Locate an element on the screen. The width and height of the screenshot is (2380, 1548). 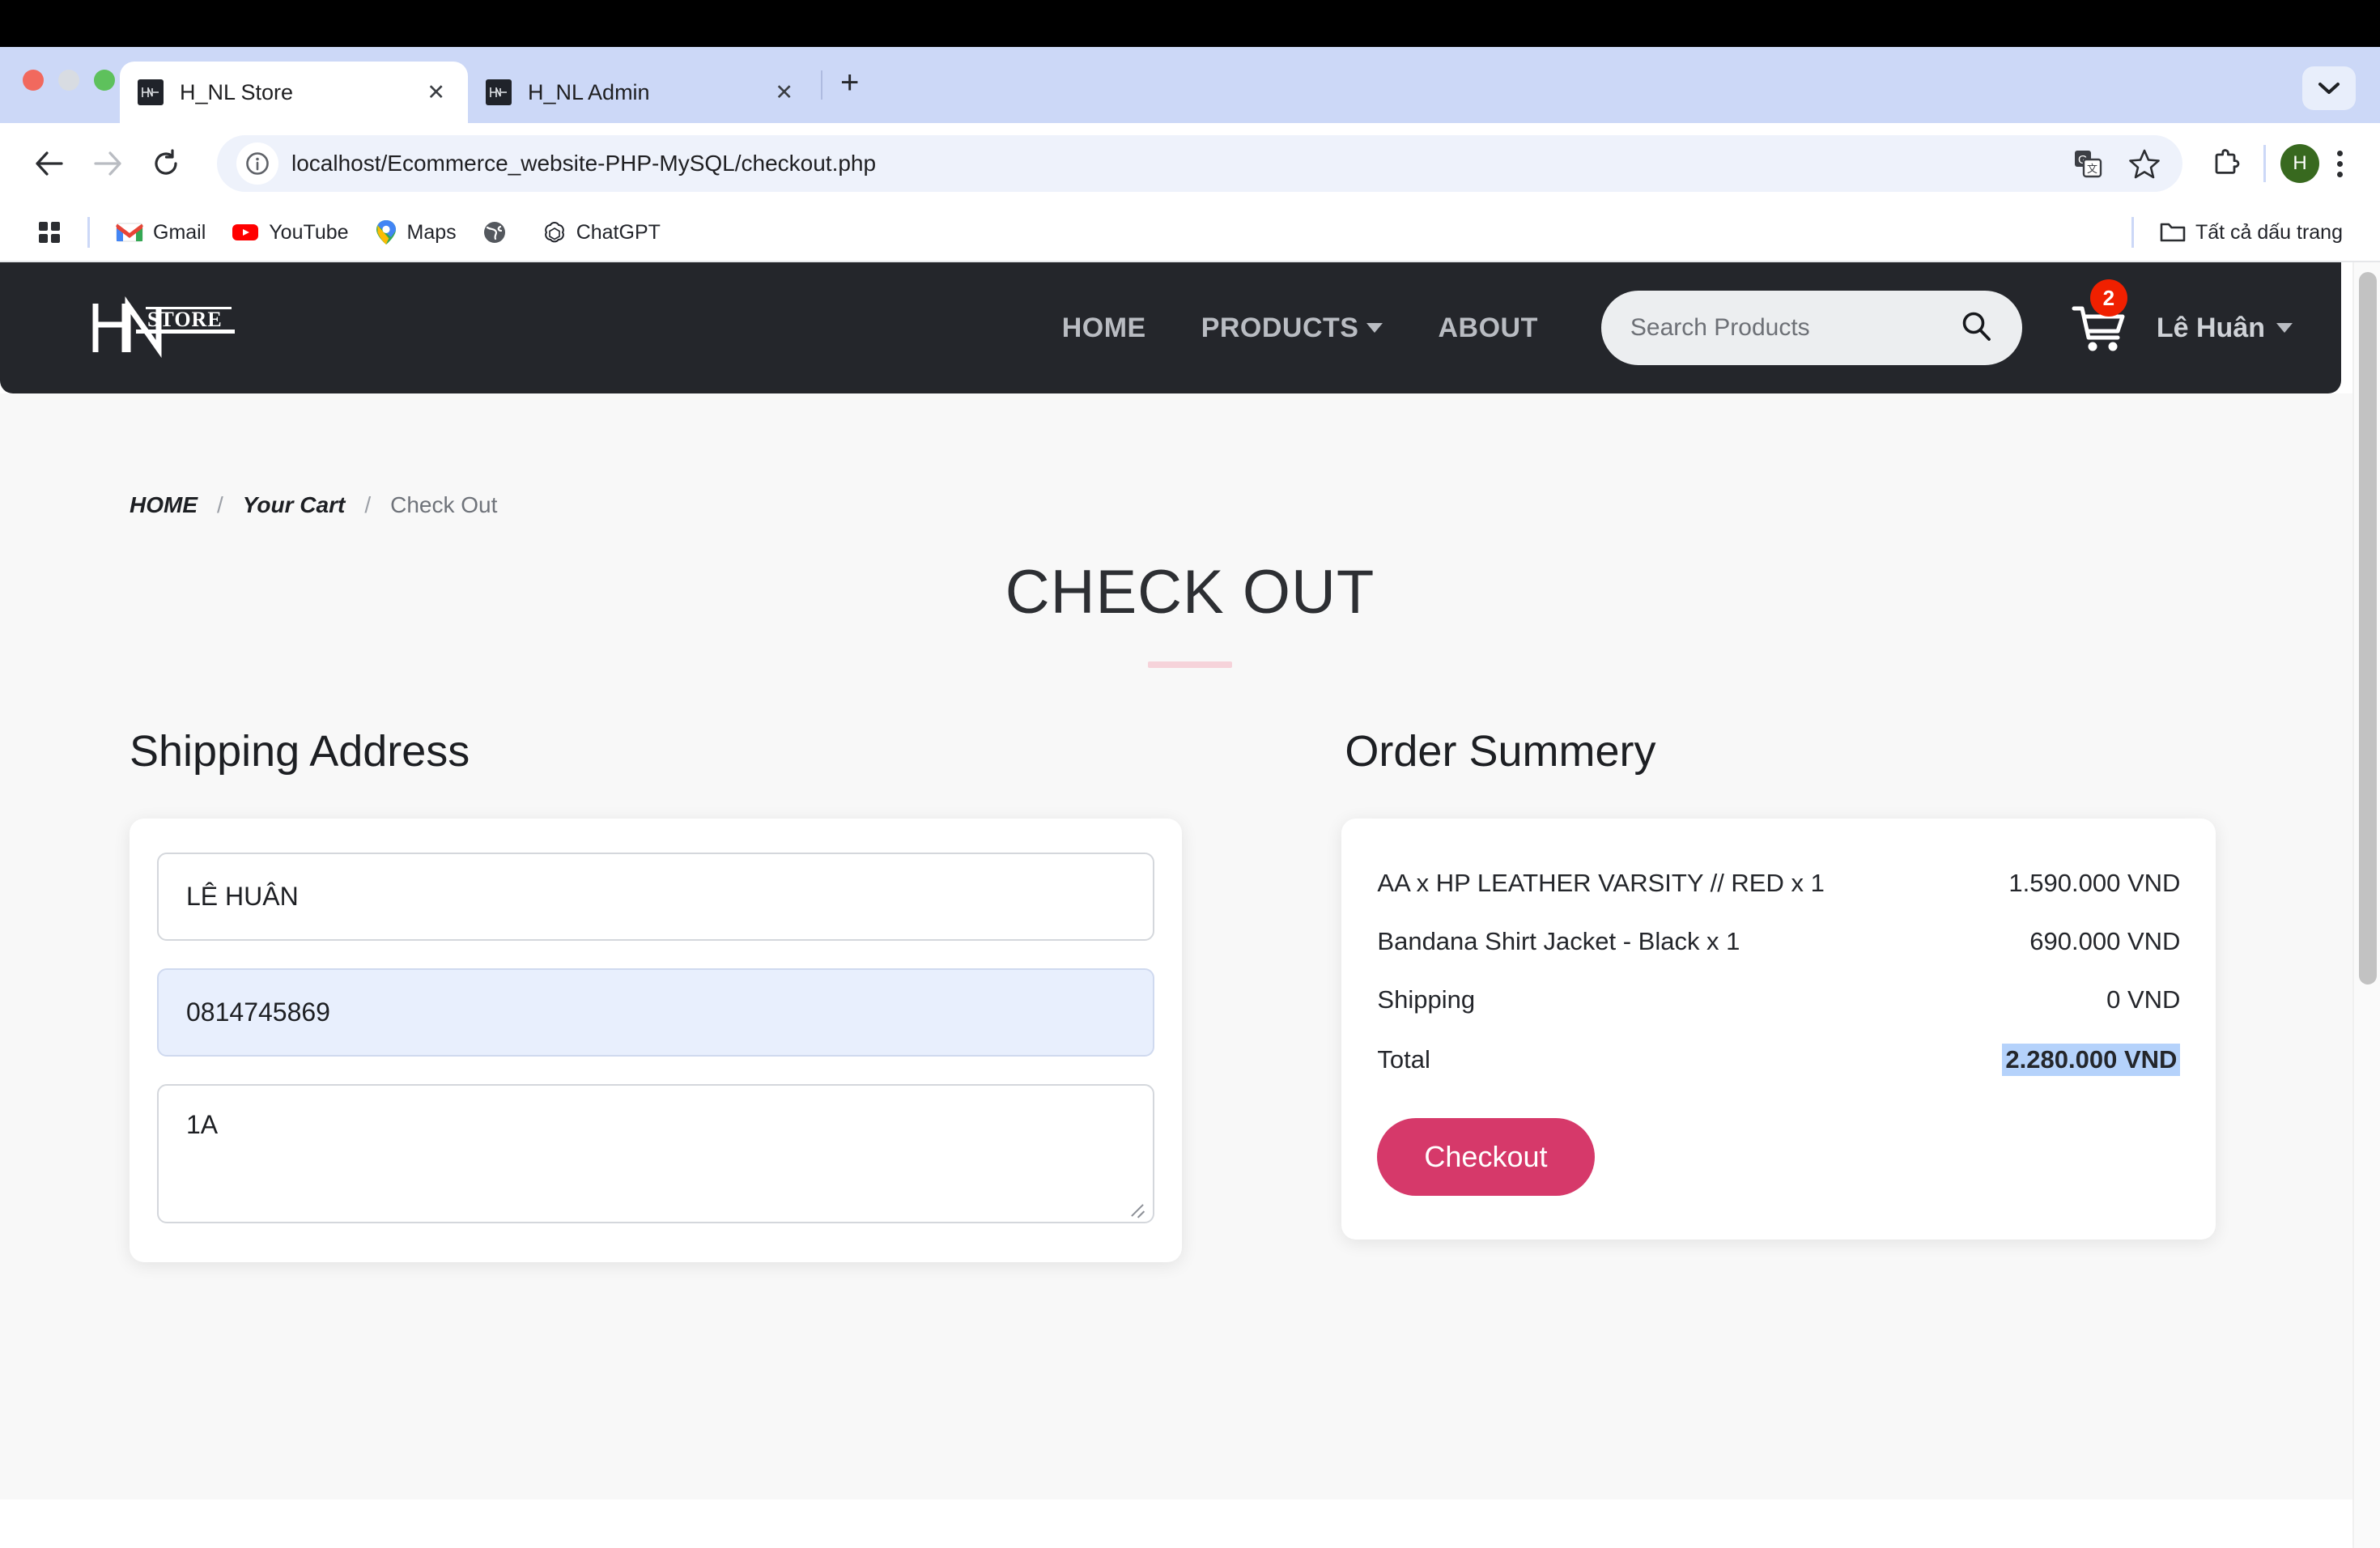
textarea-resize-handle is located at coordinates (1137, 1207).